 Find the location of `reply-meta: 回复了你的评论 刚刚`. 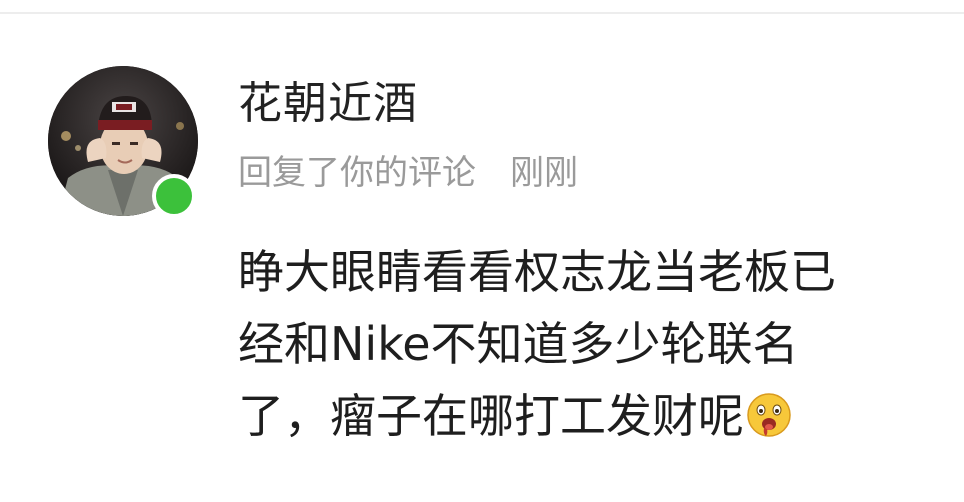

reply-meta: 回复了你的评论 刚刚 is located at coordinates (408, 173).